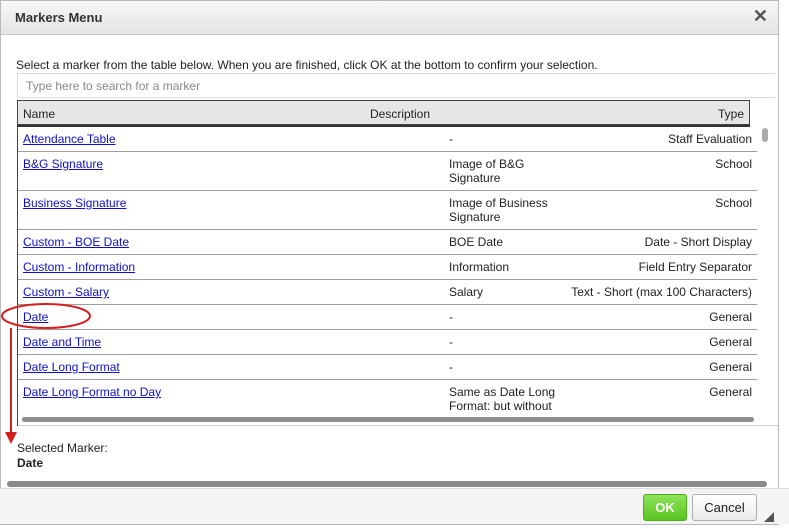 The image size is (789, 529). Describe the element at coordinates (69, 139) in the screenshot. I see `marker-link: Attendance Table` at that location.